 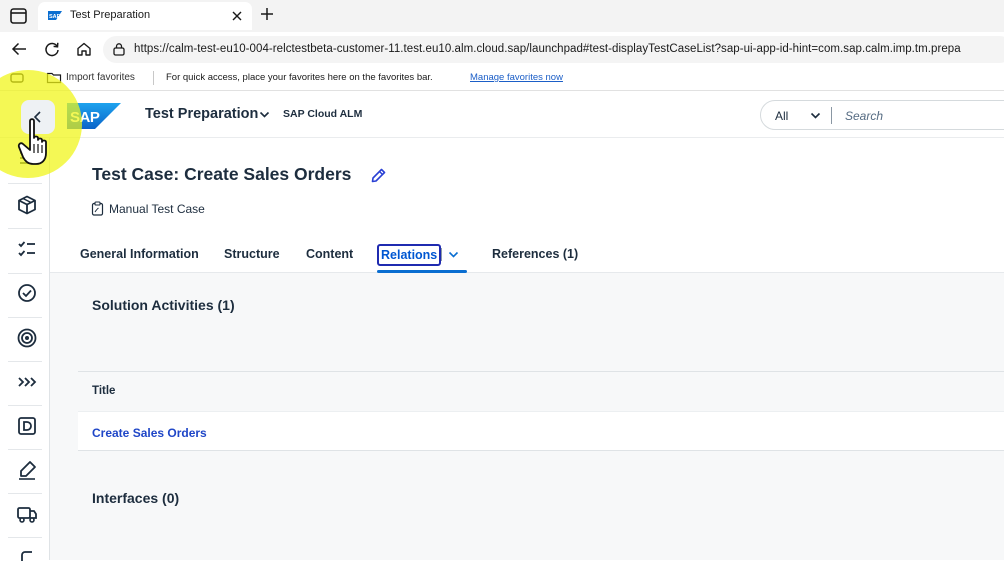 I want to click on product-name: SAP Cloud ALM, so click(x=323, y=114).